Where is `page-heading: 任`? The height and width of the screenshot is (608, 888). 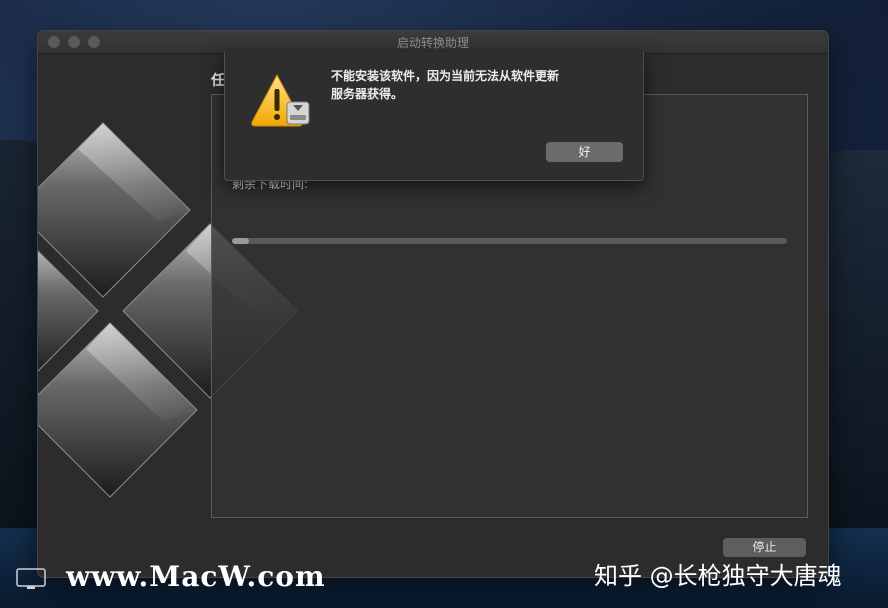
page-heading: 任 is located at coordinates (218, 81).